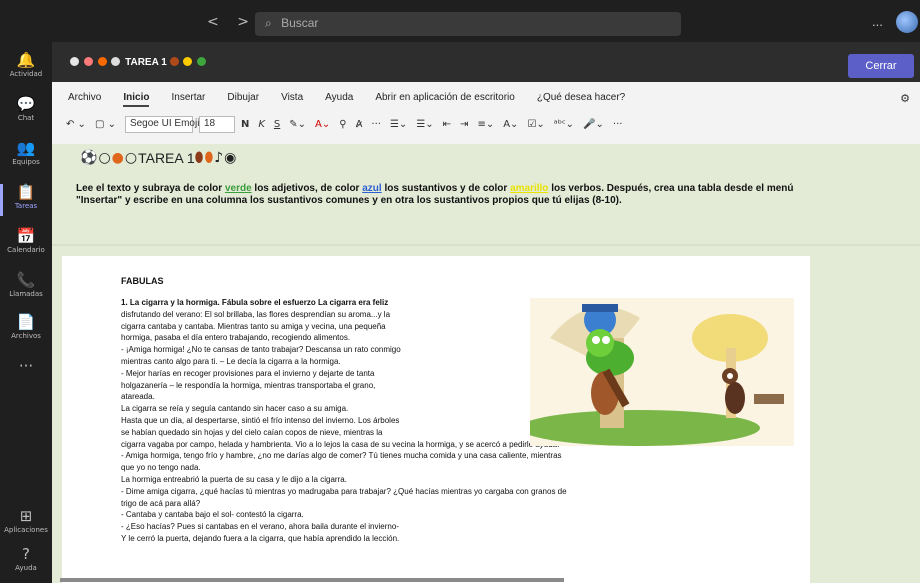 This screenshot has height=583, width=920. What do you see at coordinates (581, 97) in the screenshot?
I see `tell-me-search: ¿Qué desea hacer?` at bounding box center [581, 97].